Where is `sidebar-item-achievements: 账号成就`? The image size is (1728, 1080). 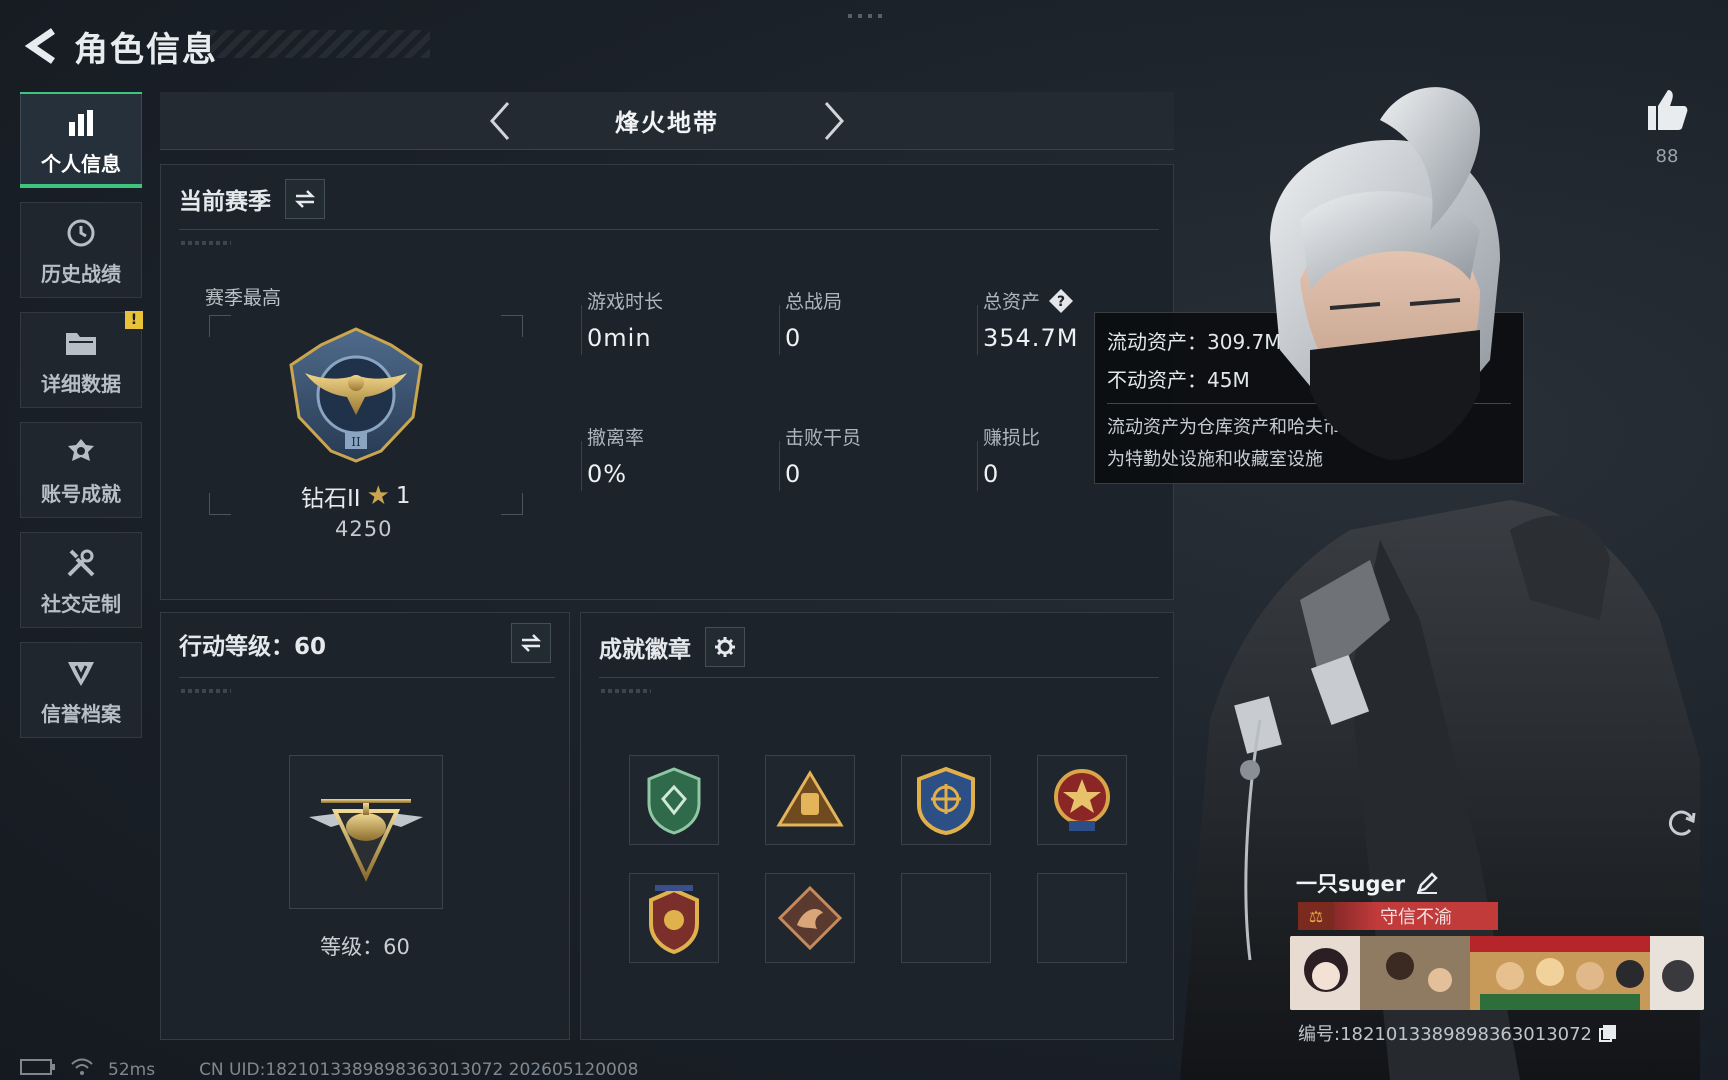 sidebar-item-achievements: 账号成就 is located at coordinates (81, 470).